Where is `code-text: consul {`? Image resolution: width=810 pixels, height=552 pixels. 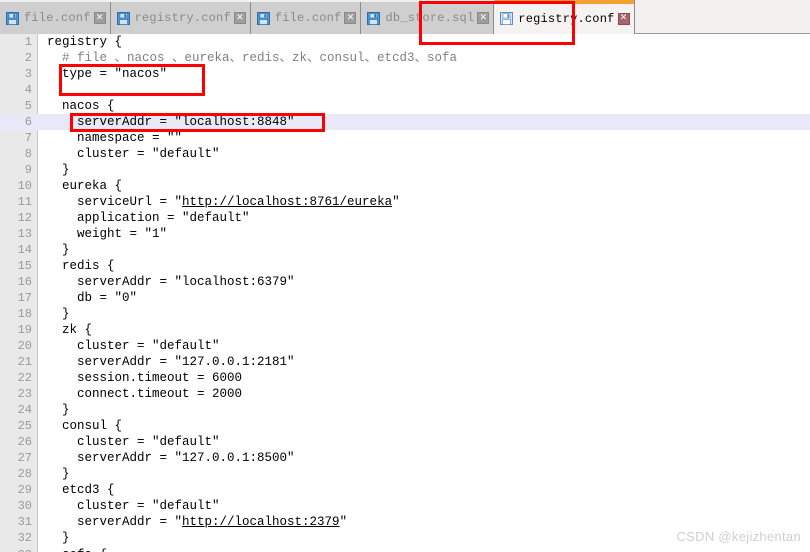 code-text: consul { is located at coordinates (85, 426).